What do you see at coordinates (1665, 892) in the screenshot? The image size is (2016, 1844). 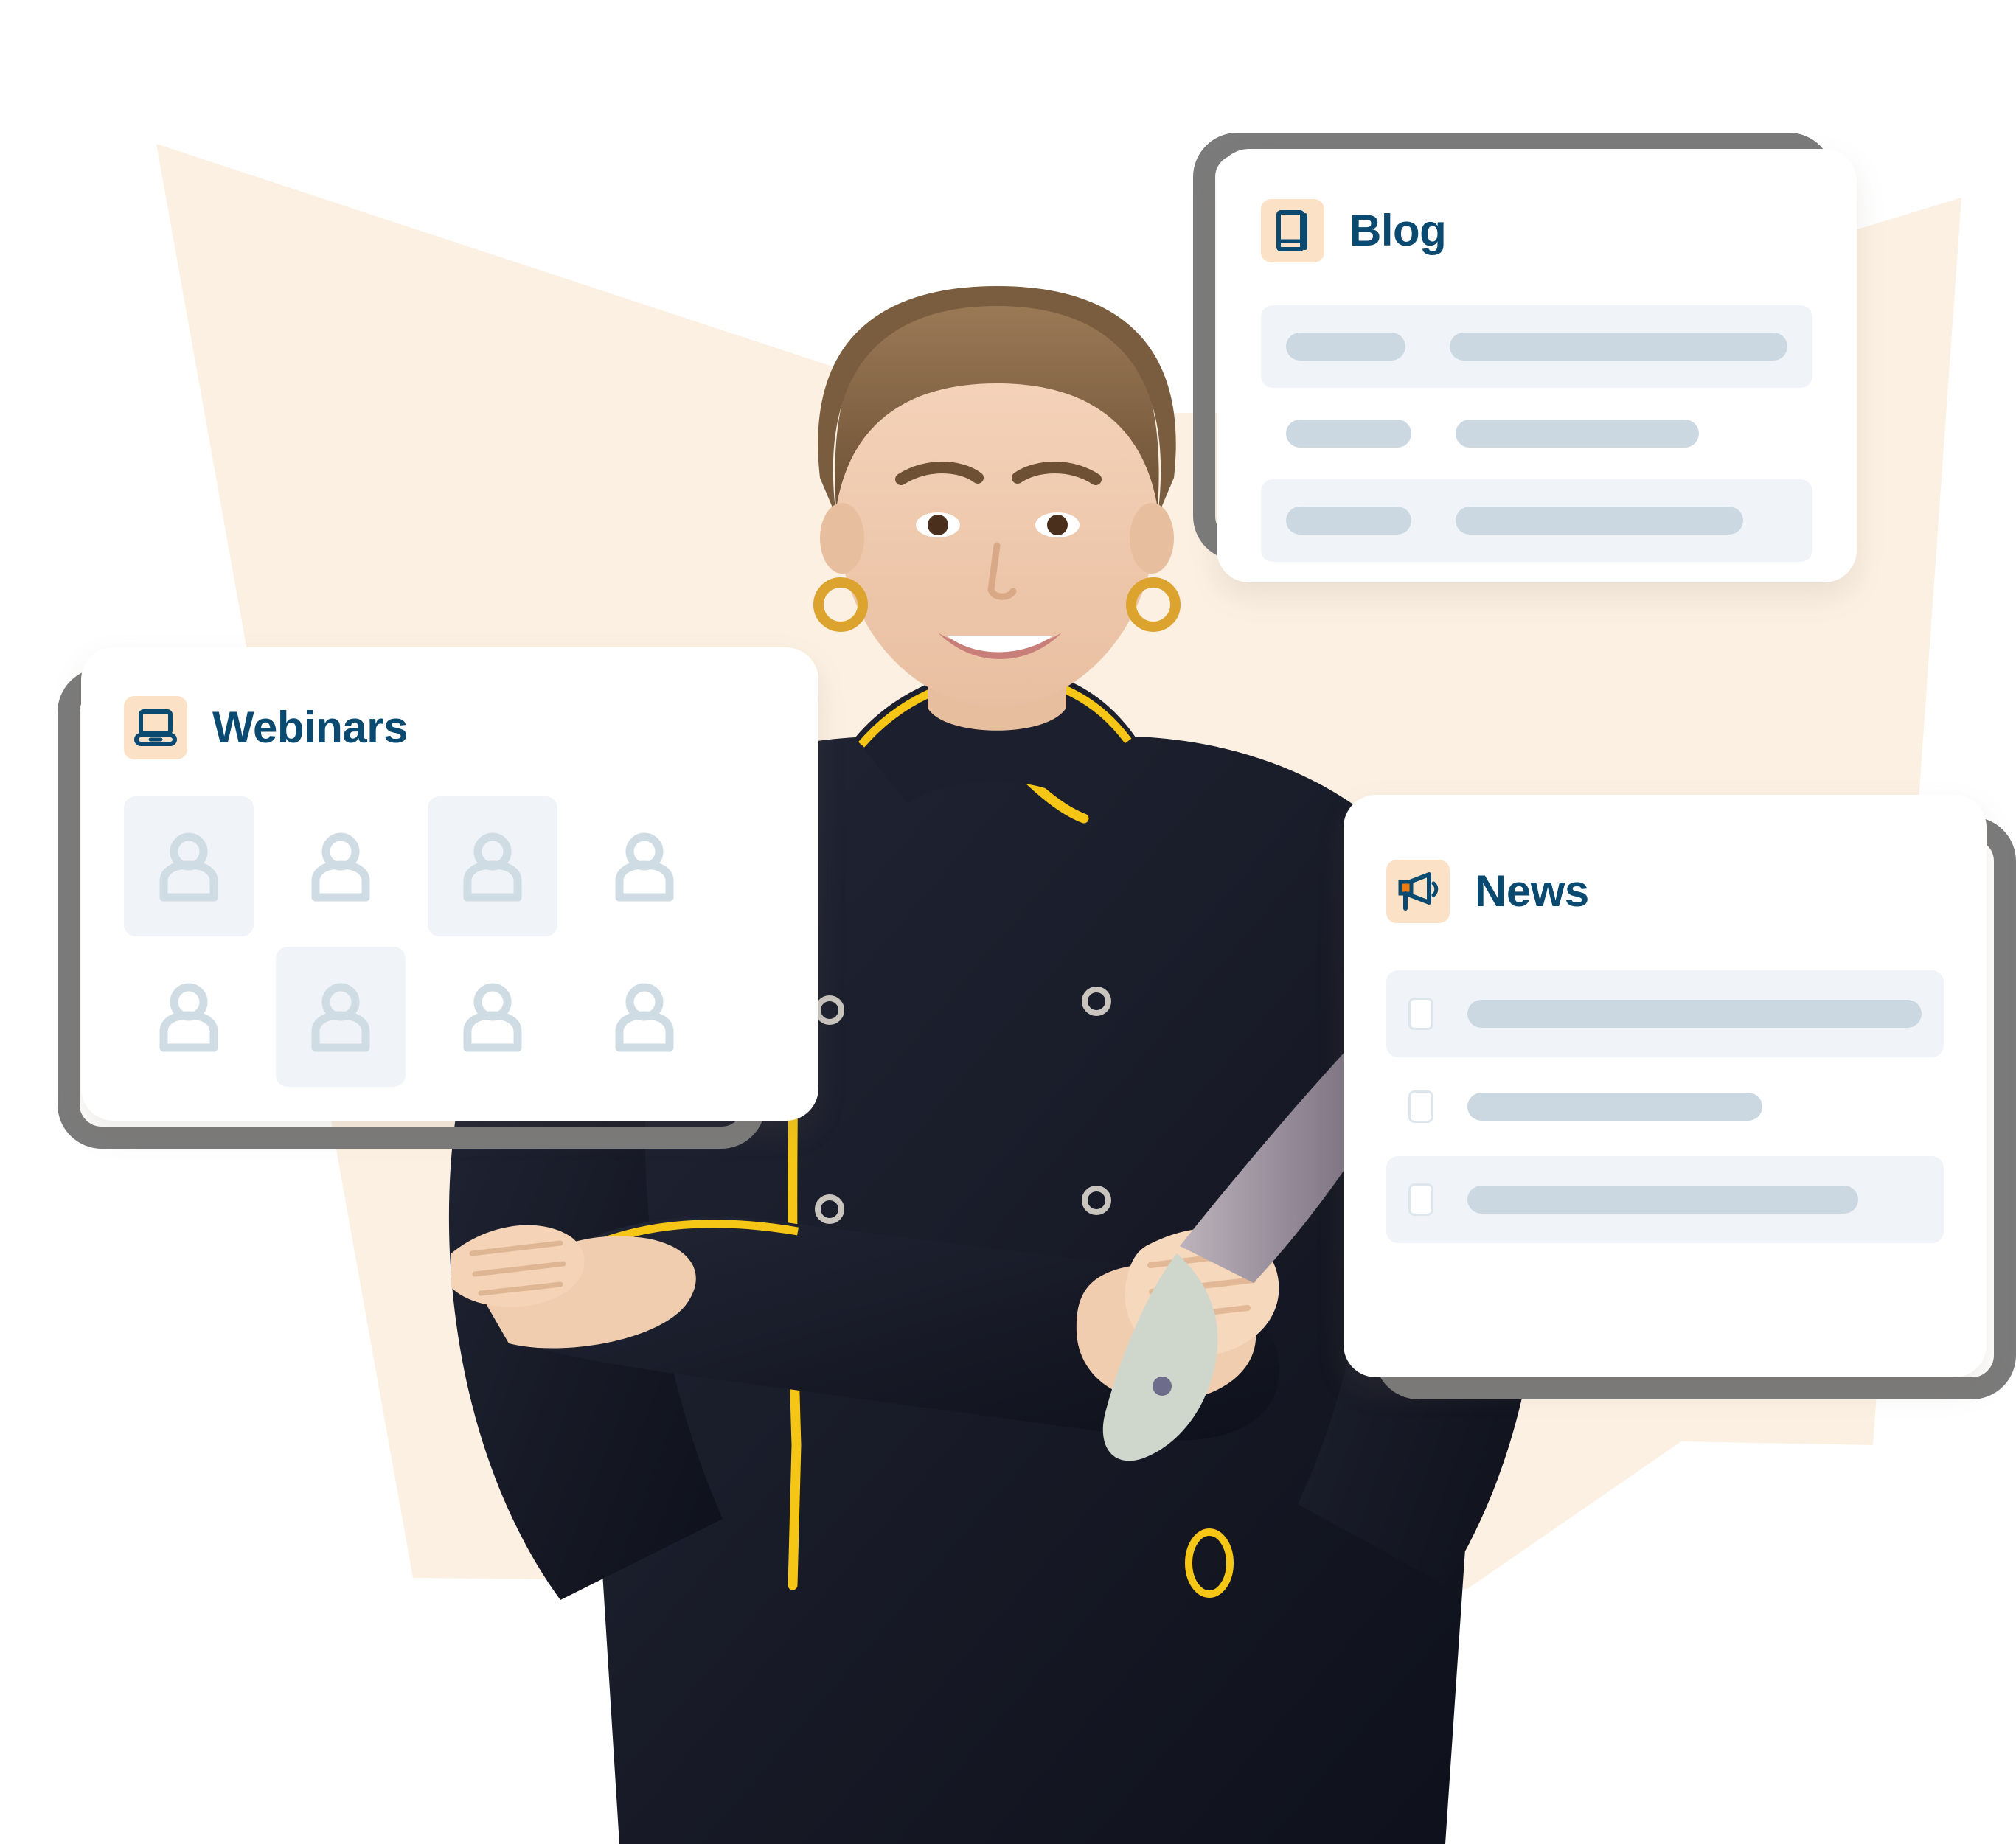 I see `news-card-header: News` at bounding box center [1665, 892].